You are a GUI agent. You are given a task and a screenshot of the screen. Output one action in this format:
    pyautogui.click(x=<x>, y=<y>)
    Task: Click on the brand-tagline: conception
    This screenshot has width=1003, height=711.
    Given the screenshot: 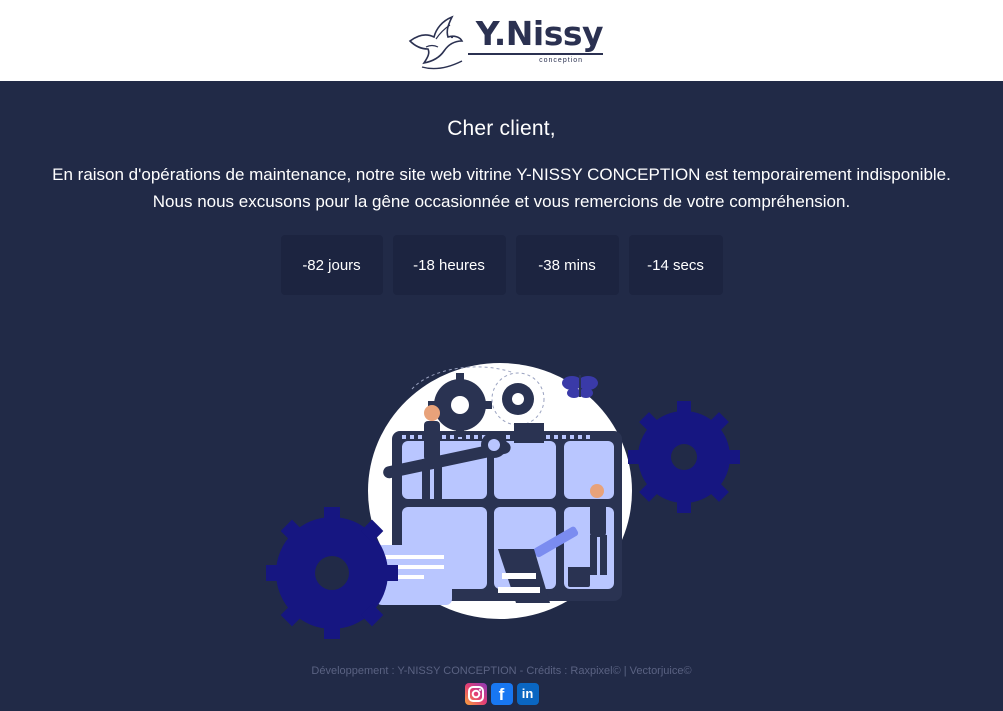 What is the action you would take?
    pyautogui.click(x=561, y=60)
    